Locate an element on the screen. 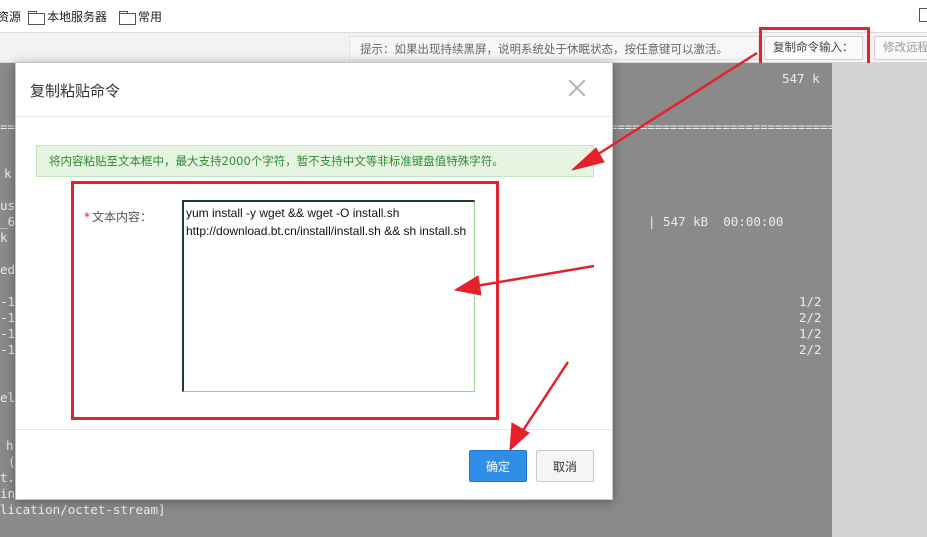  bookmark-common: 常用 is located at coordinates (140, 17).